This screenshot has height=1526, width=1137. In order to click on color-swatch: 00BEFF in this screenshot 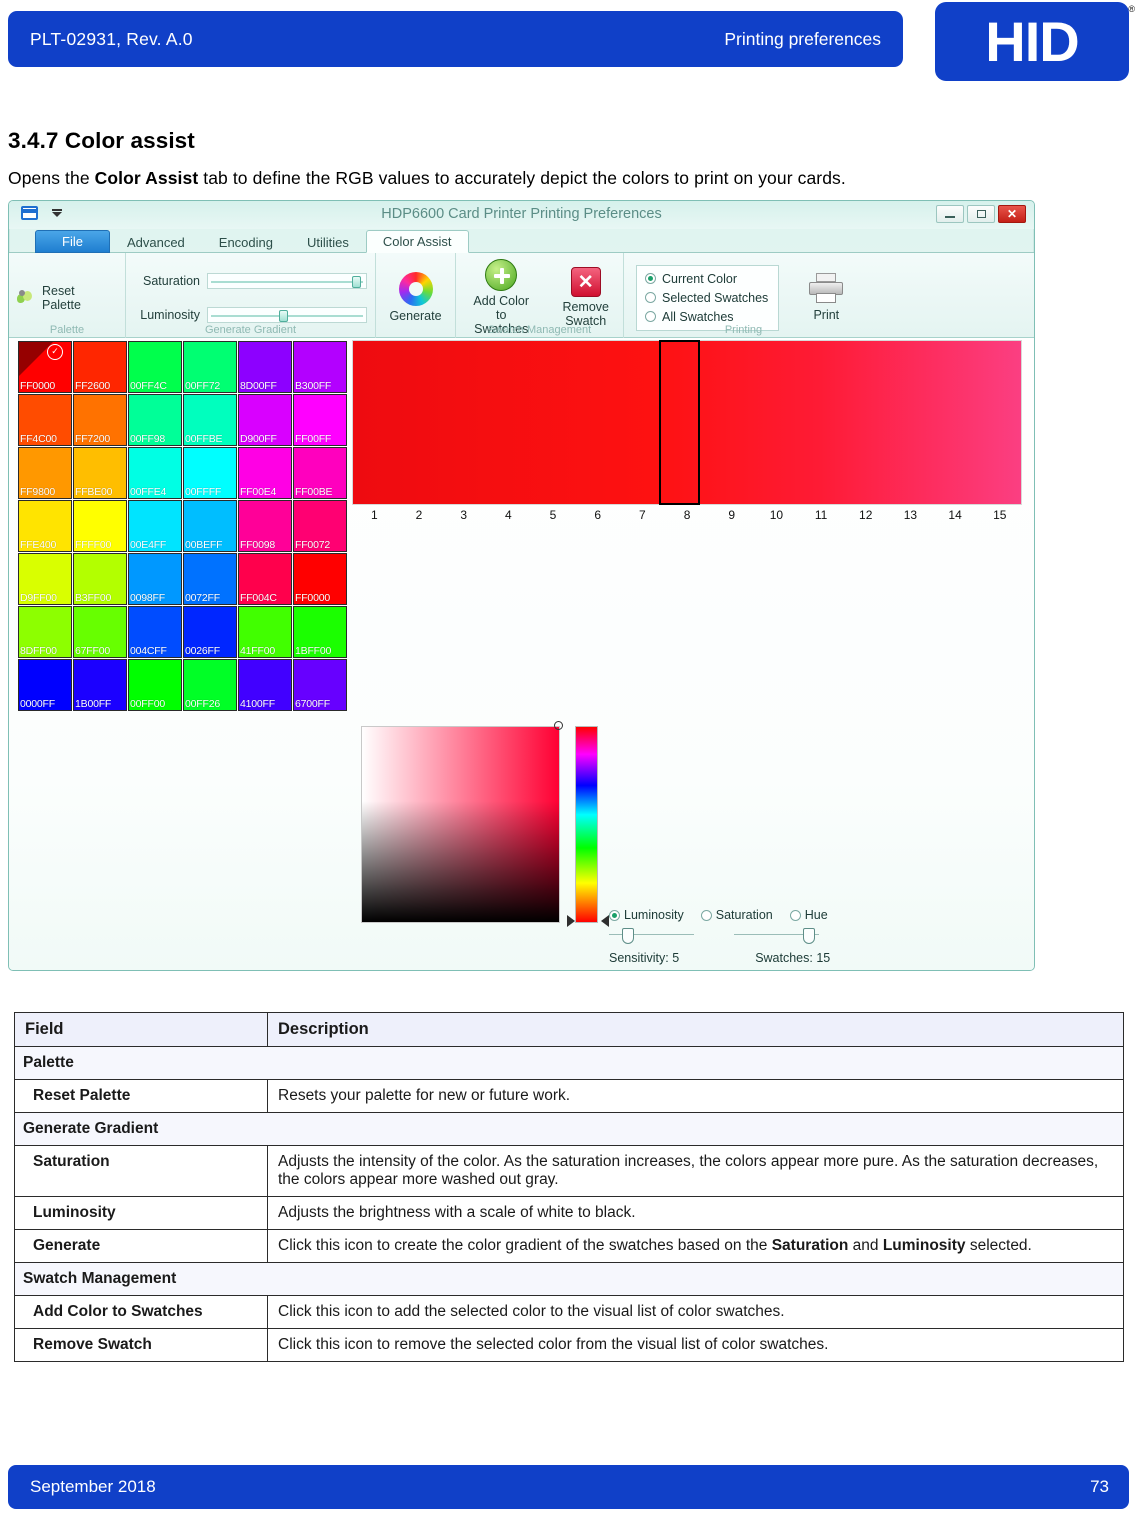, I will do `click(210, 526)`.